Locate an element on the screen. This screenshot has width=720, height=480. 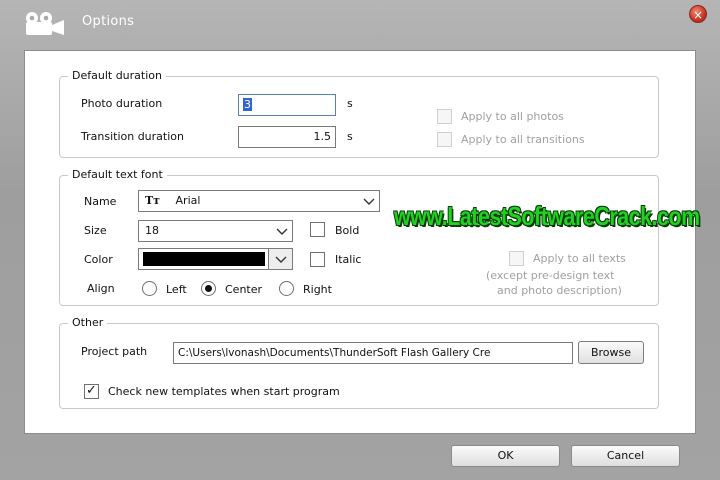
close-icon: × is located at coordinates (698, 15).